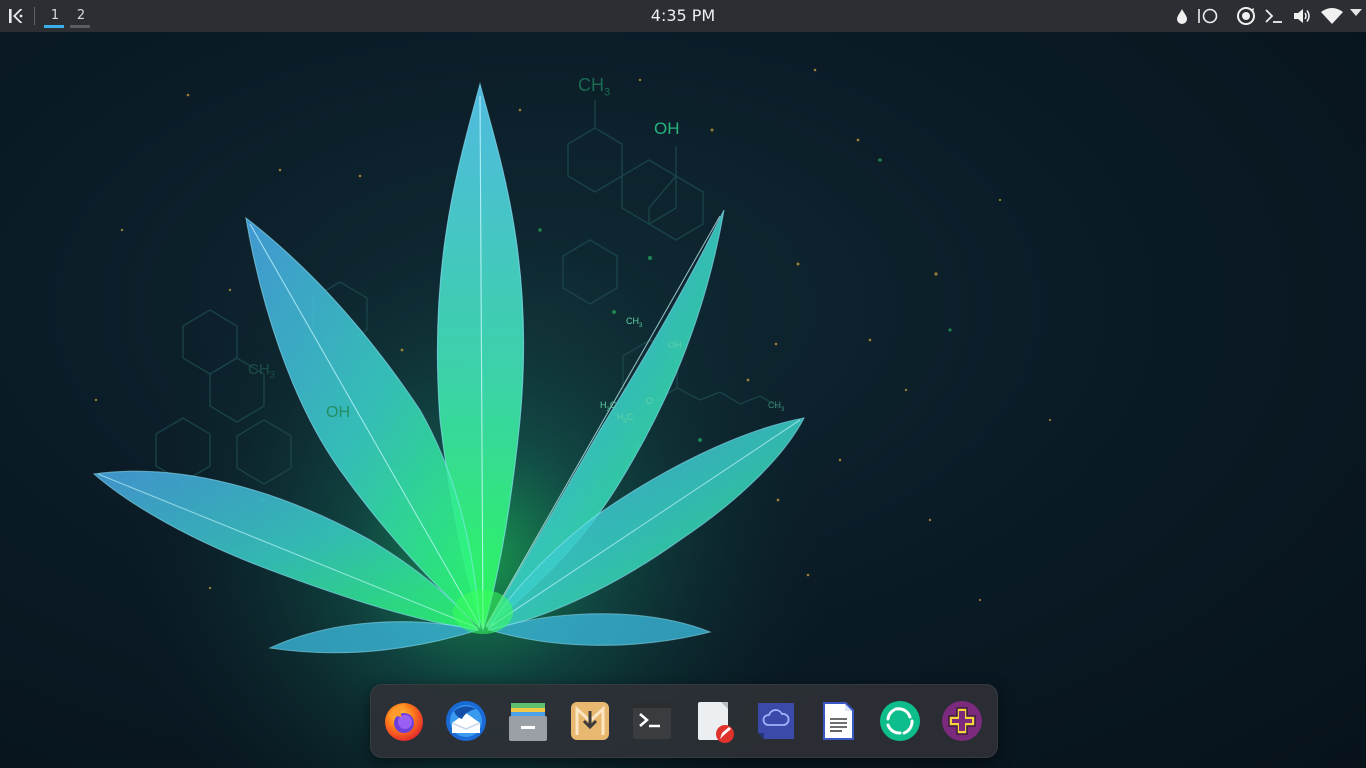  I want to click on clock-time: 4:35 PM, so click(683, 15).